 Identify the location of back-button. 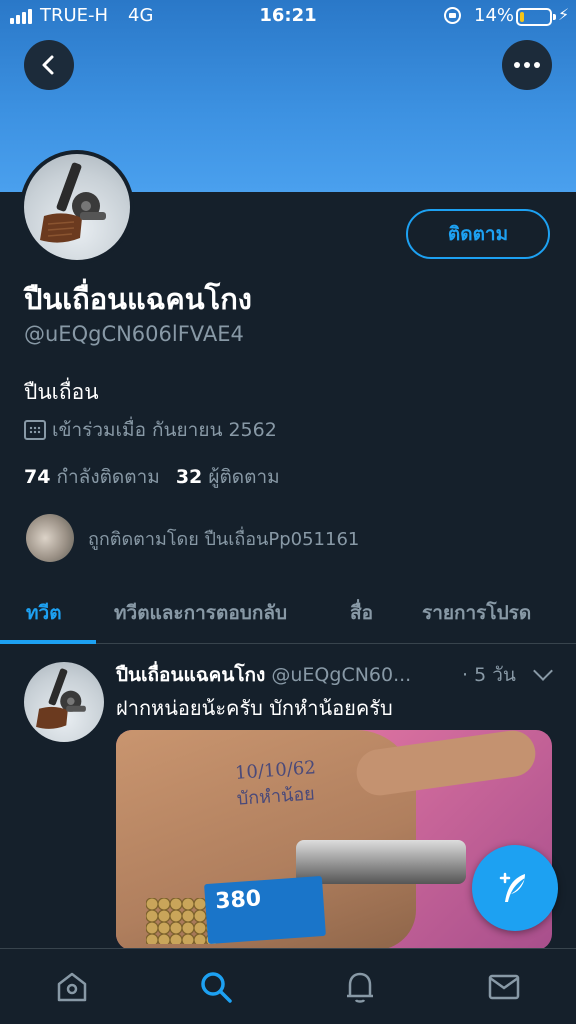
(49, 65).